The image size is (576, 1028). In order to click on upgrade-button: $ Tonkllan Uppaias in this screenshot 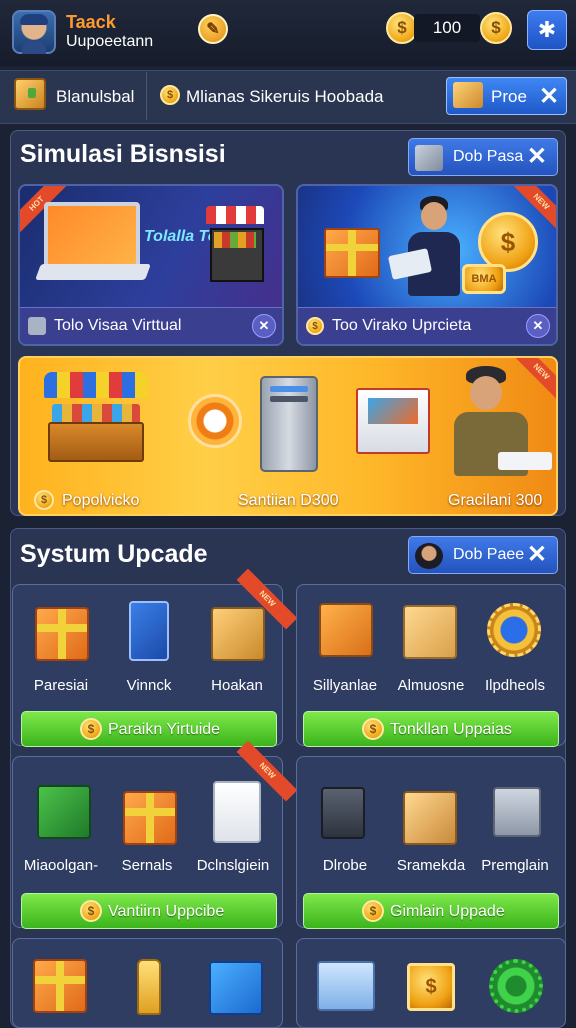, I will do `click(431, 729)`.